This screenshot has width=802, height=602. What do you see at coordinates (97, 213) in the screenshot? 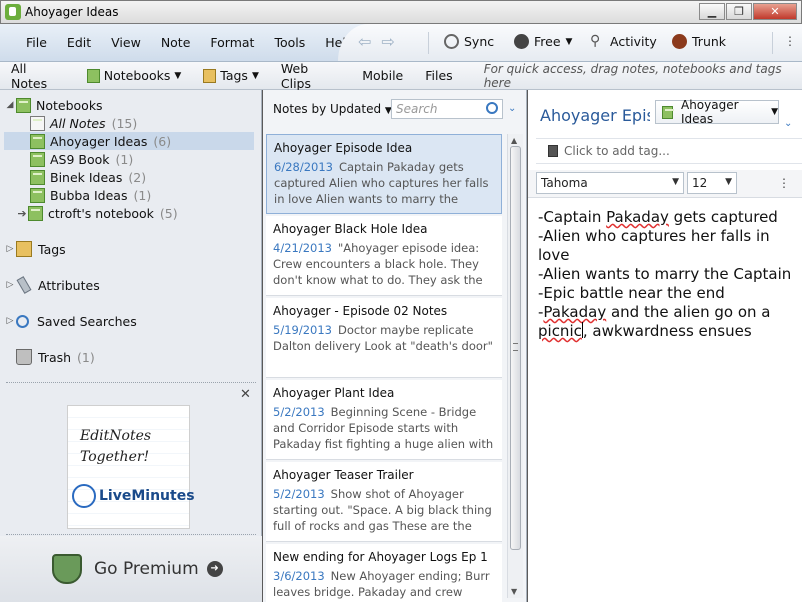
I see `sidebar-item-ctrofts-notebook: ➔ ctroft's notebook (5)` at bounding box center [97, 213].